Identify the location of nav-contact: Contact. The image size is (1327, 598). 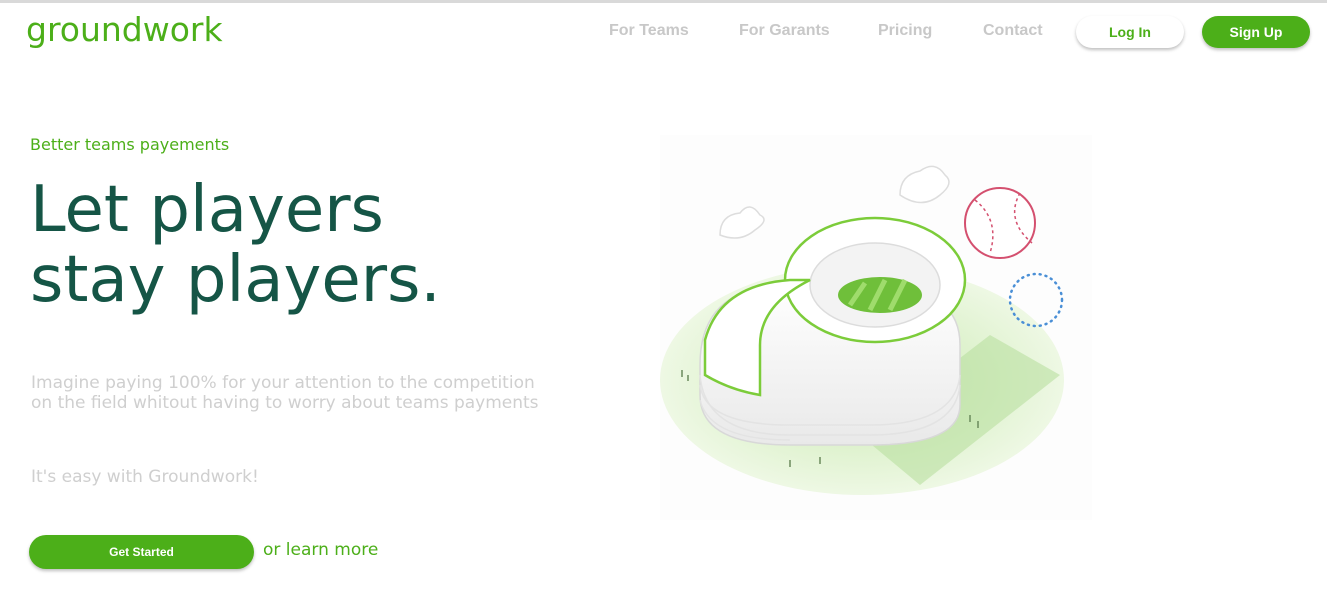
(1013, 31).